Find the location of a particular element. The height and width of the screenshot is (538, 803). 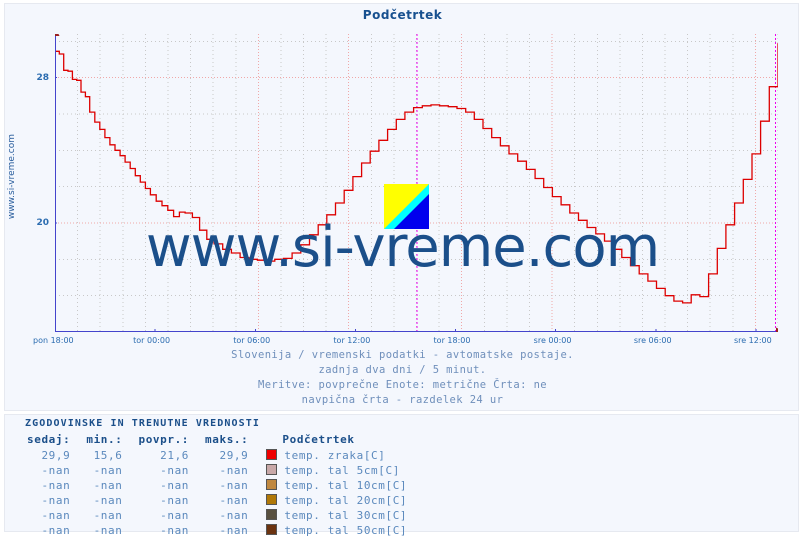

x-tick-label: sre 12:00 is located at coordinates (752, 340).